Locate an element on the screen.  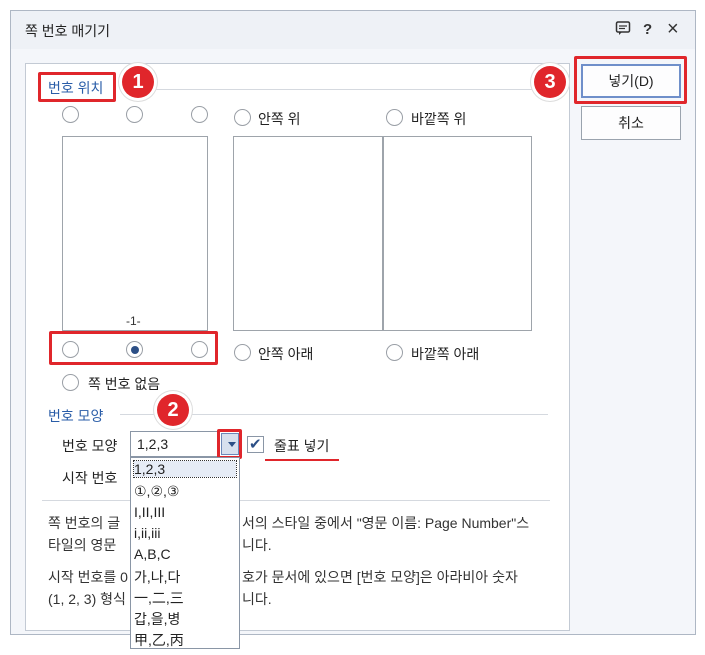
insert-button: 넣기(D) is located at coordinates (631, 81).